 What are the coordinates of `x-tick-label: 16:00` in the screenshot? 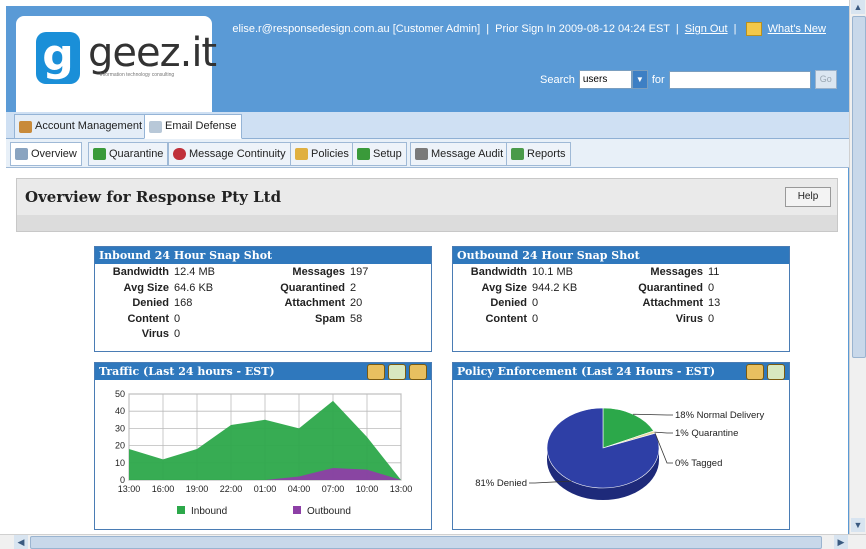 It's located at (163, 489).